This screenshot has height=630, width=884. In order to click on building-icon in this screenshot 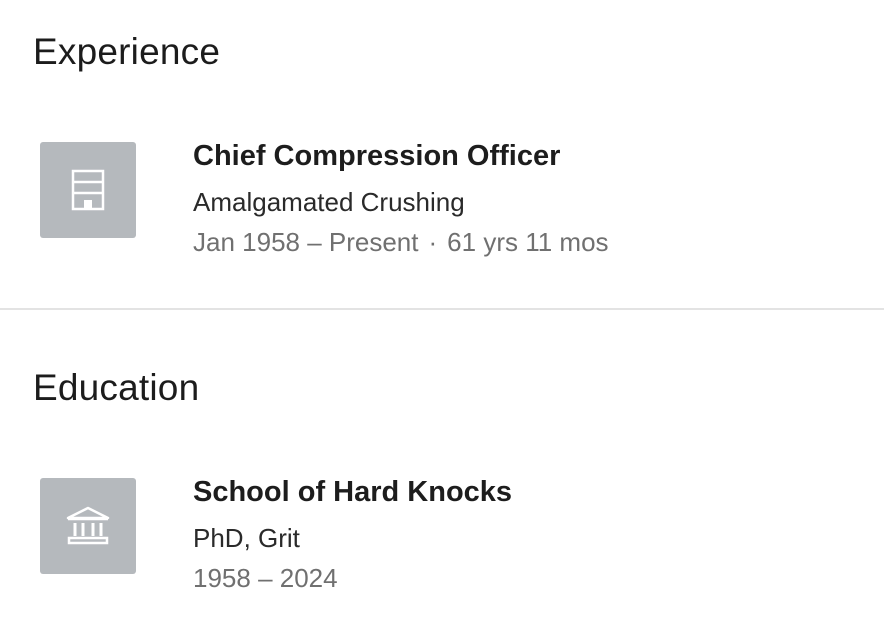, I will do `click(88, 190)`.